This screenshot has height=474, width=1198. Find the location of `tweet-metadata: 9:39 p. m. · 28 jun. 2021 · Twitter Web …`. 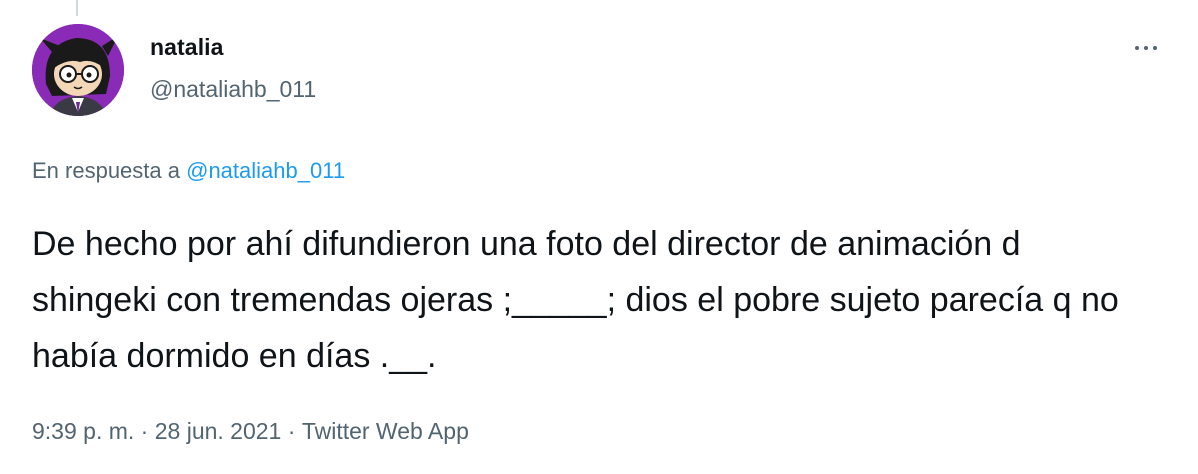

tweet-metadata: 9:39 p. m. · 28 jun. 2021 · Twitter Web … is located at coordinates (250, 431).